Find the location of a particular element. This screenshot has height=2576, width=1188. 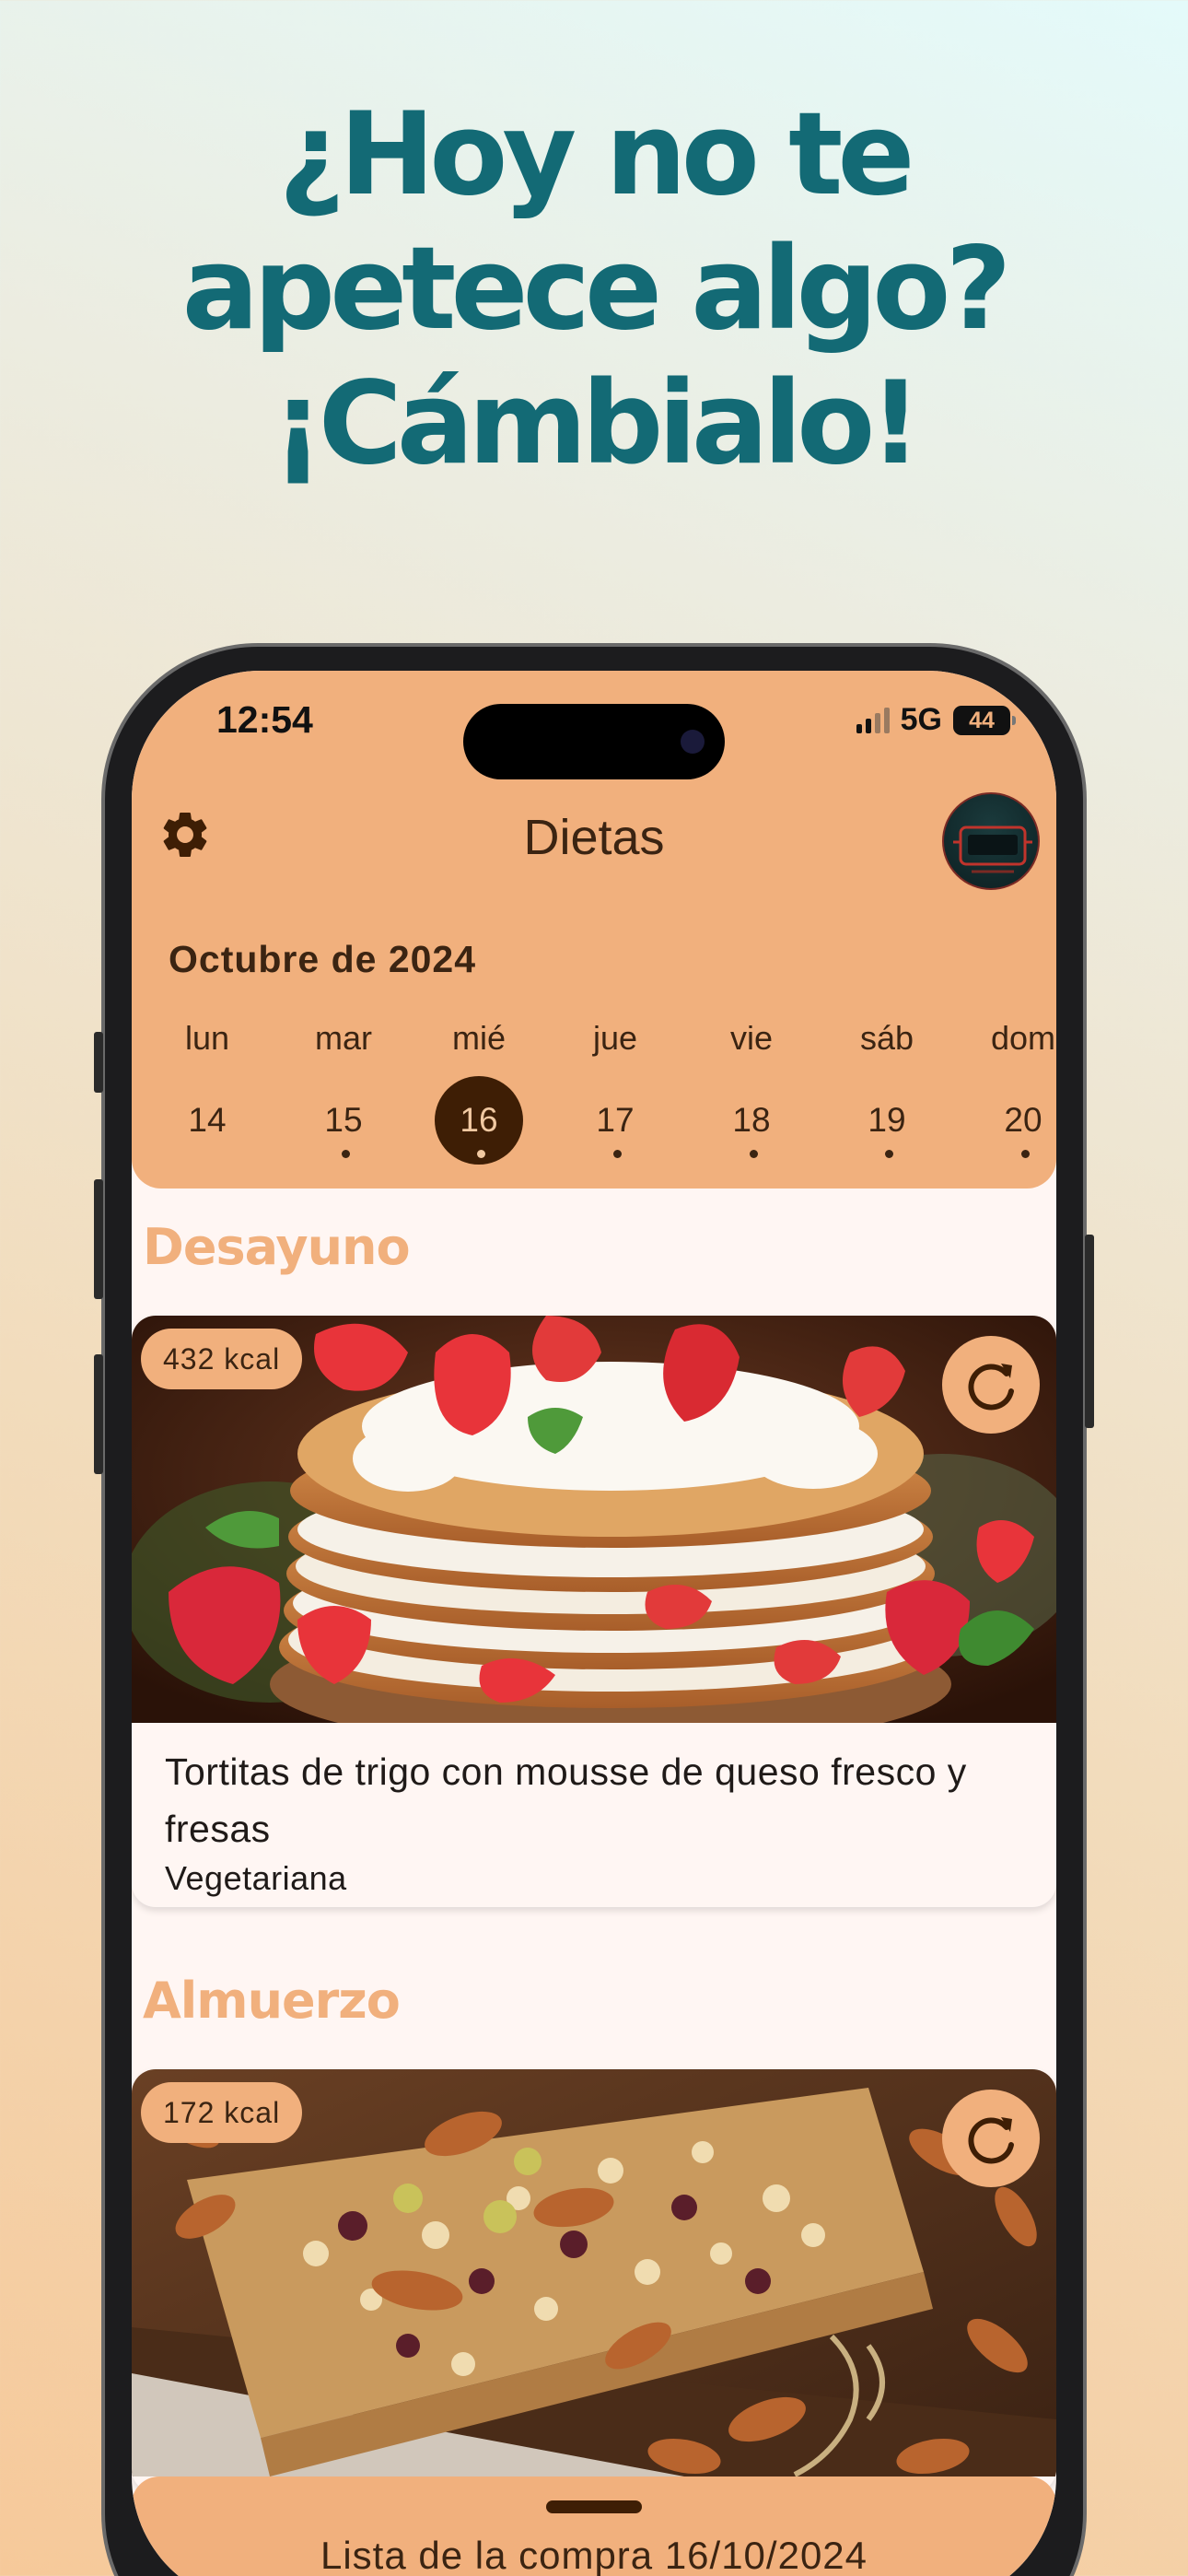

headline-line-2: apetece algo? is located at coordinates (596, 289).